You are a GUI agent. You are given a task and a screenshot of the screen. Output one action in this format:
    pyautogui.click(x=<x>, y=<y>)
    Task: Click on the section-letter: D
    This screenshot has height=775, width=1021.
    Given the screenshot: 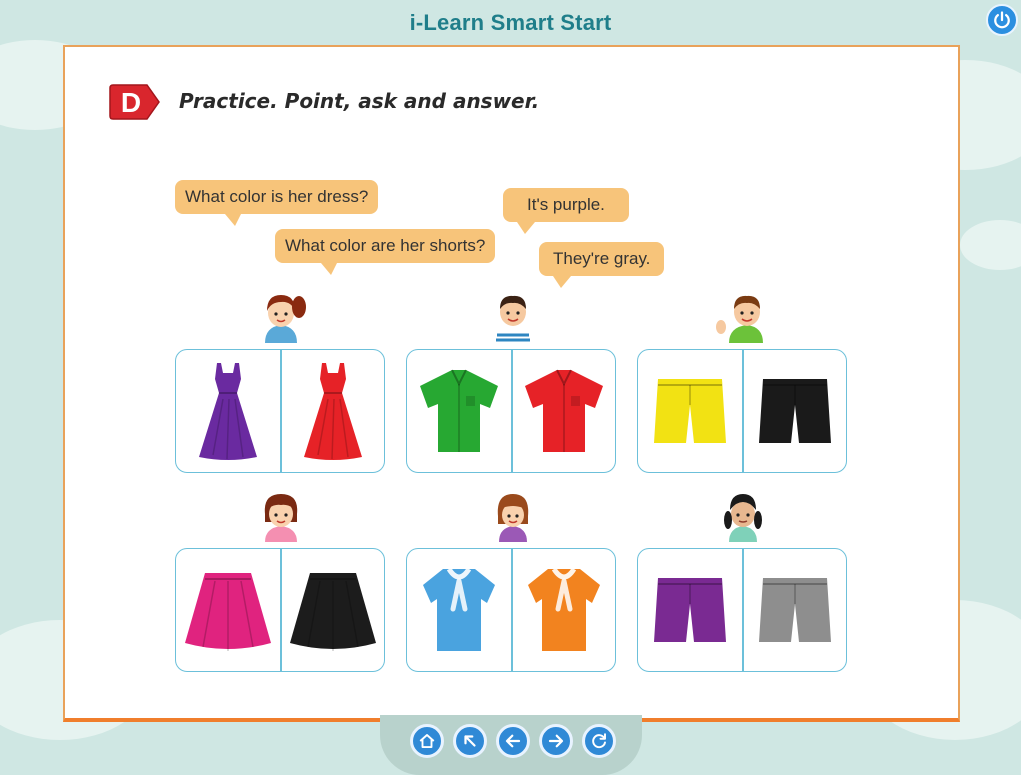 What is the action you would take?
    pyautogui.click(x=131, y=102)
    